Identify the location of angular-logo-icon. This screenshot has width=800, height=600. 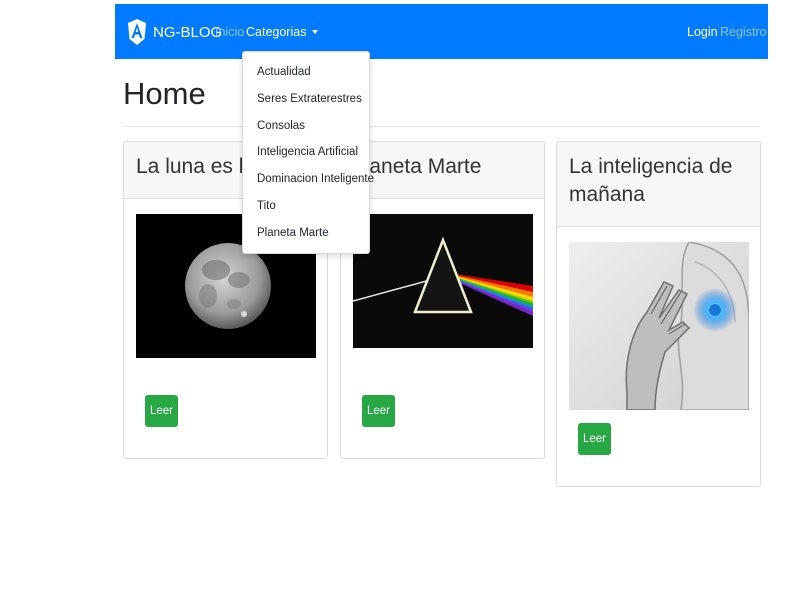
(137, 32).